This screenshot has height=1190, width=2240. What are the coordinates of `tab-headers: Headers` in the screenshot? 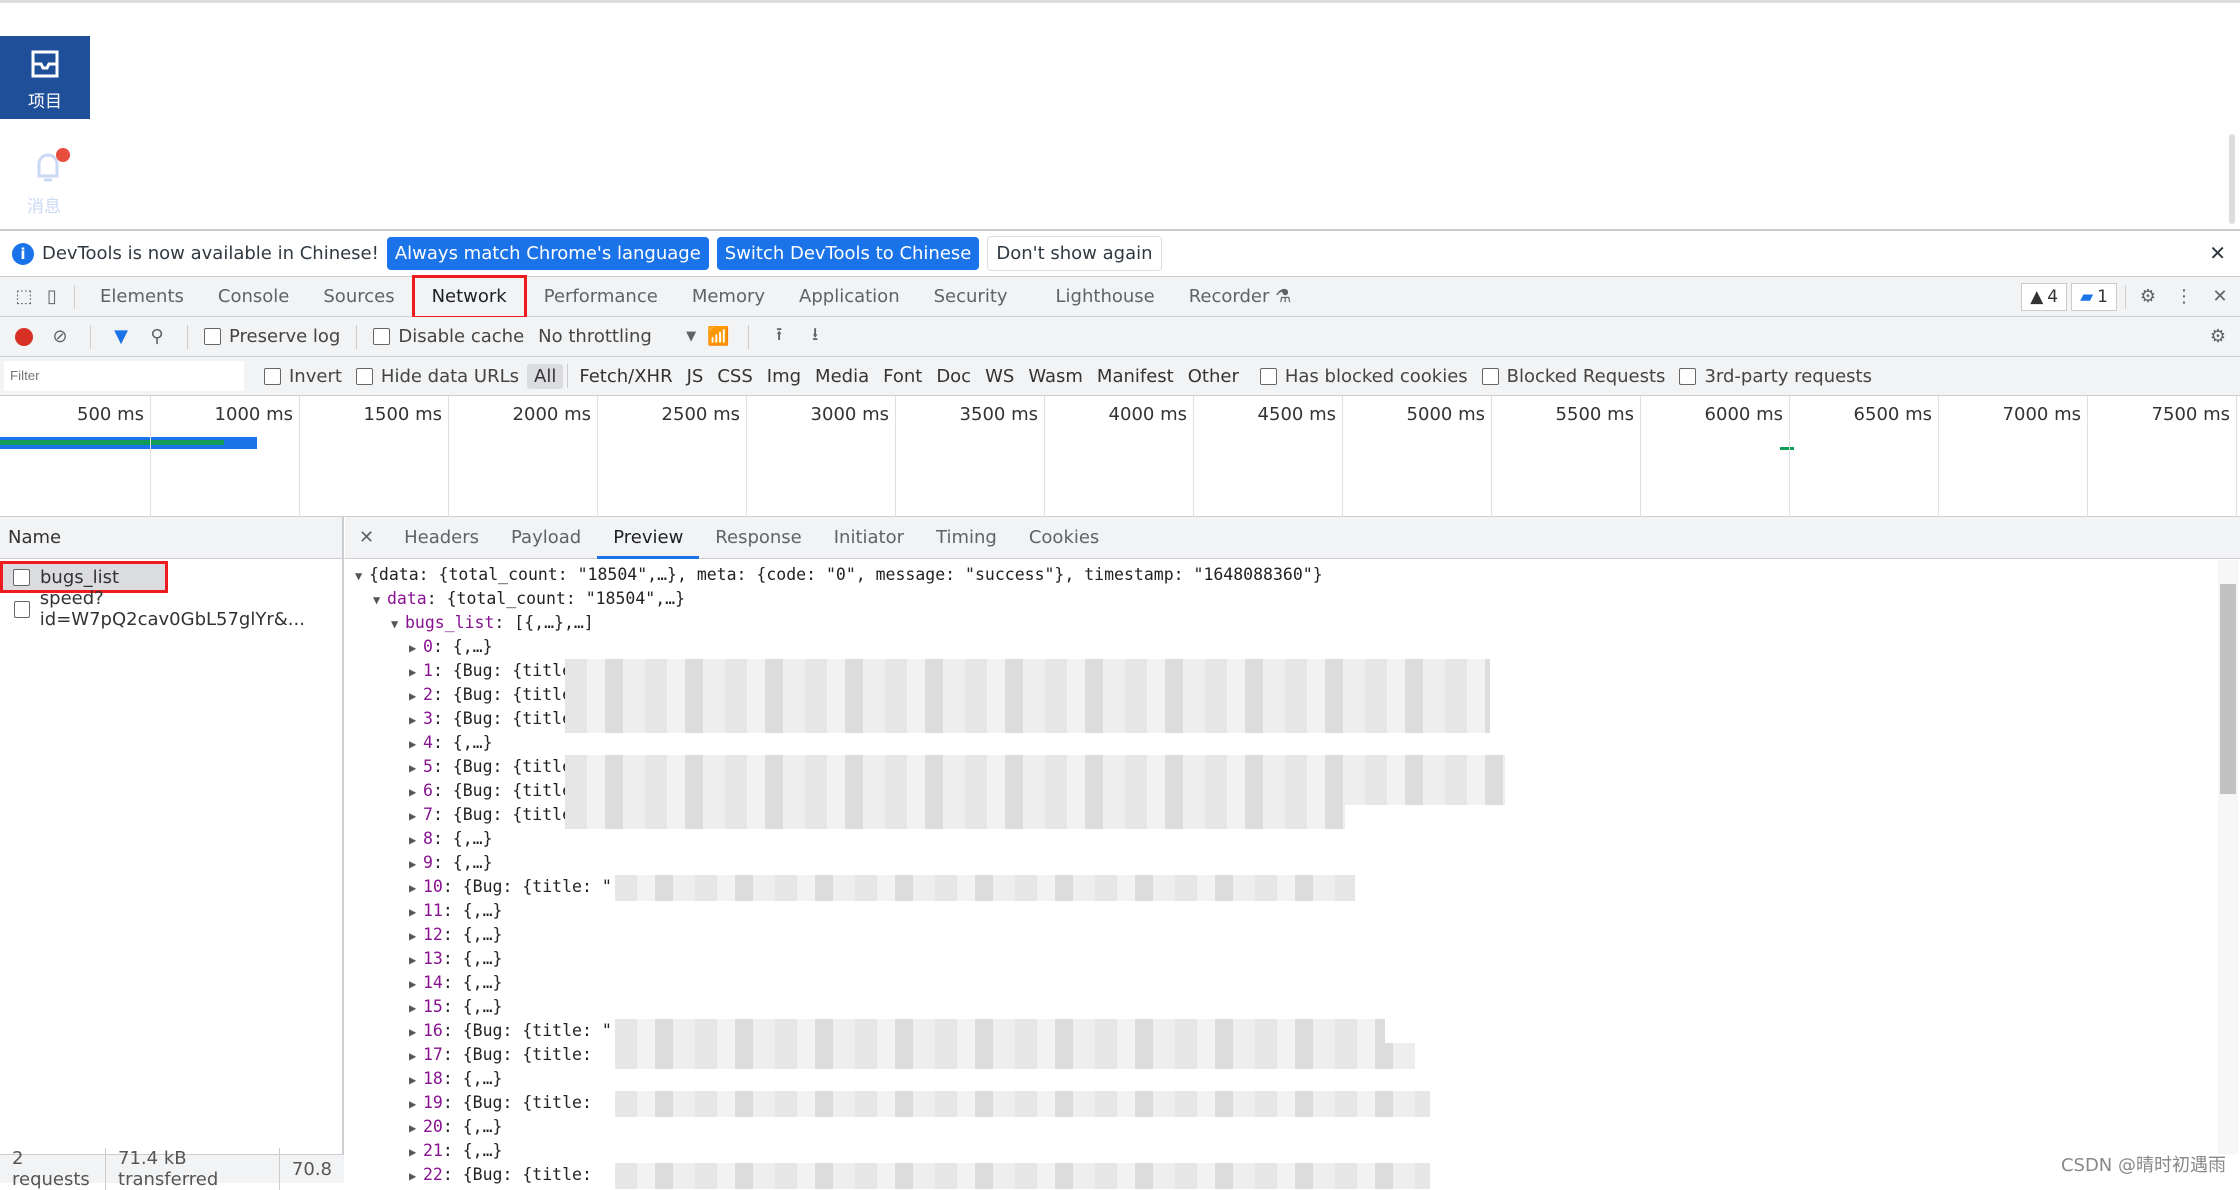 It's located at (441, 538).